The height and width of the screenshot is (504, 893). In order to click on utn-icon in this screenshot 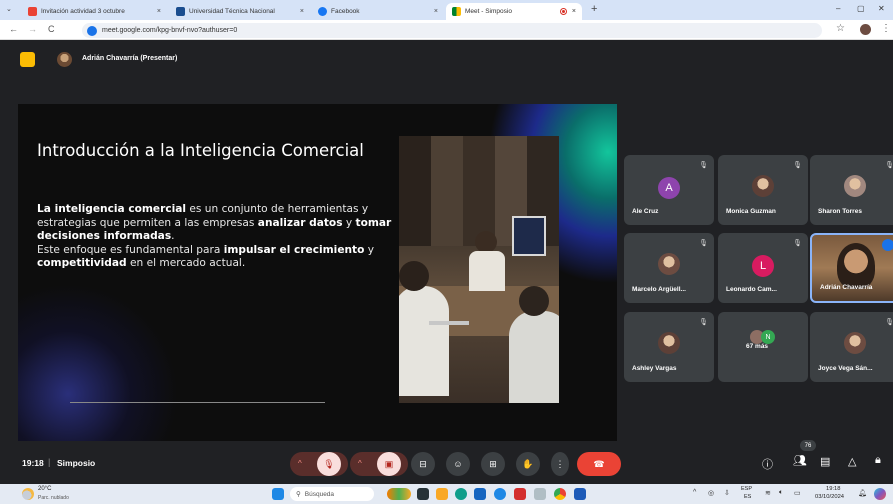, I will do `click(180, 11)`.